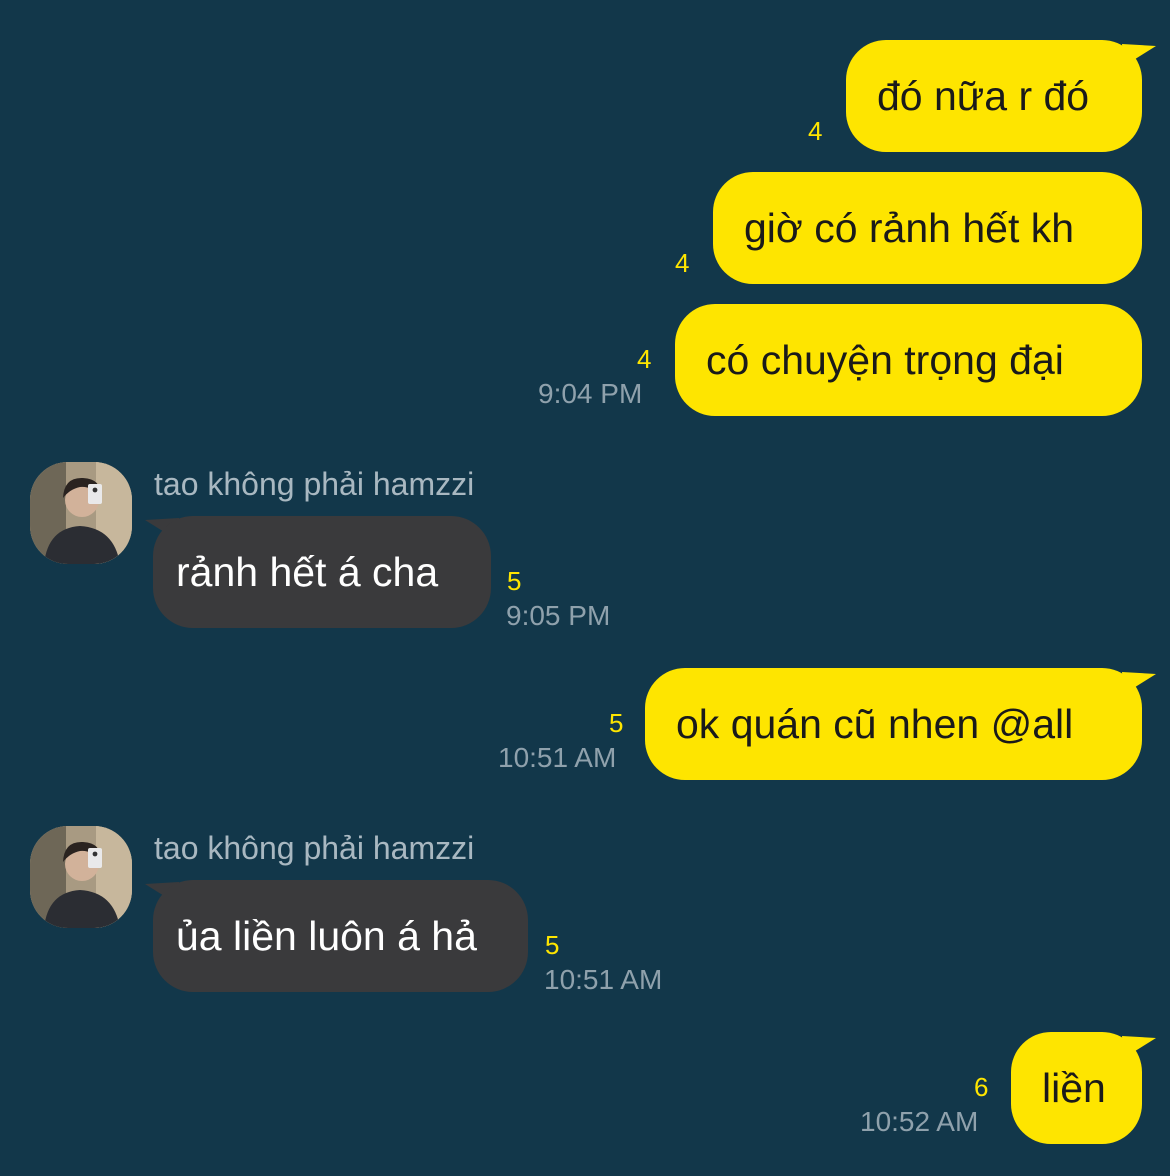 This screenshot has height=1176, width=1170. Describe the element at coordinates (590, 393) in the screenshot. I see `message-timestamp: 9:04 PM` at that location.